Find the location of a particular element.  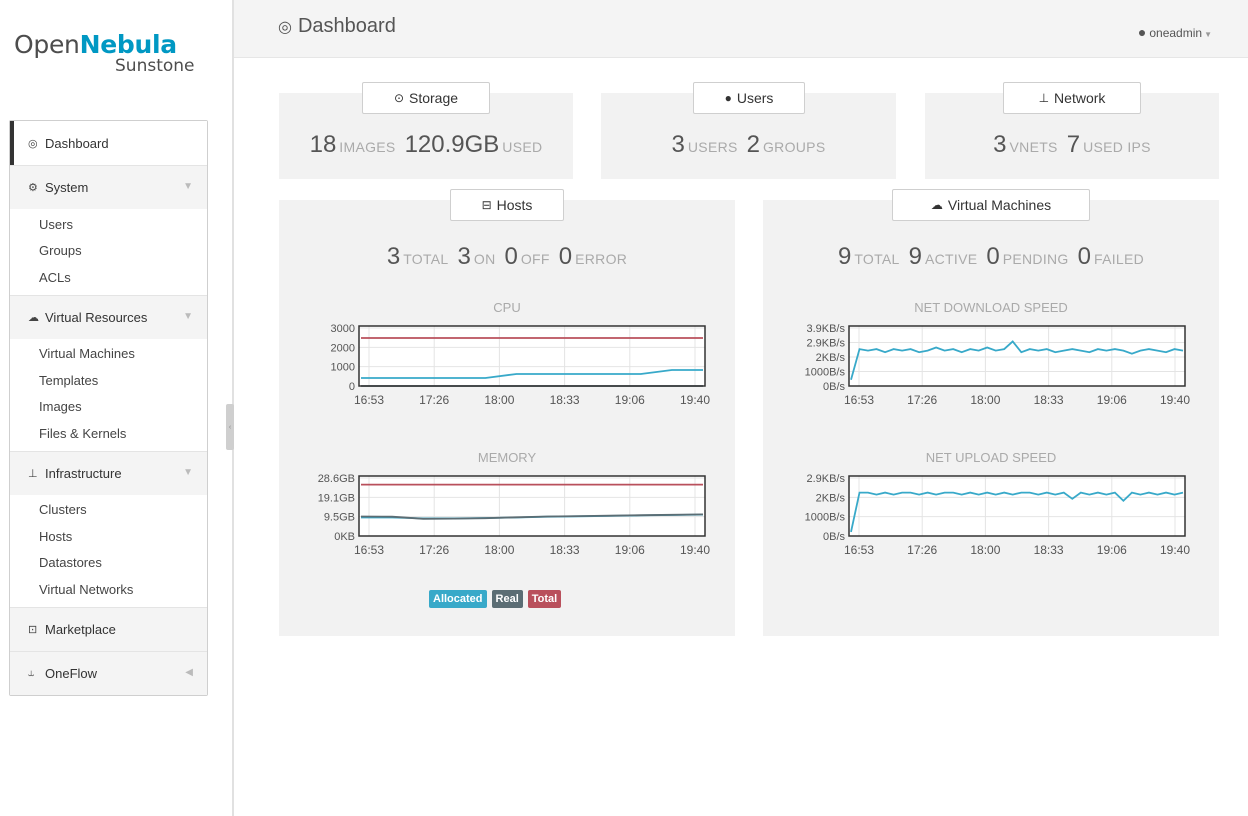

menu-item-virtual-networks: Virtual Networks is located at coordinates (108, 589).